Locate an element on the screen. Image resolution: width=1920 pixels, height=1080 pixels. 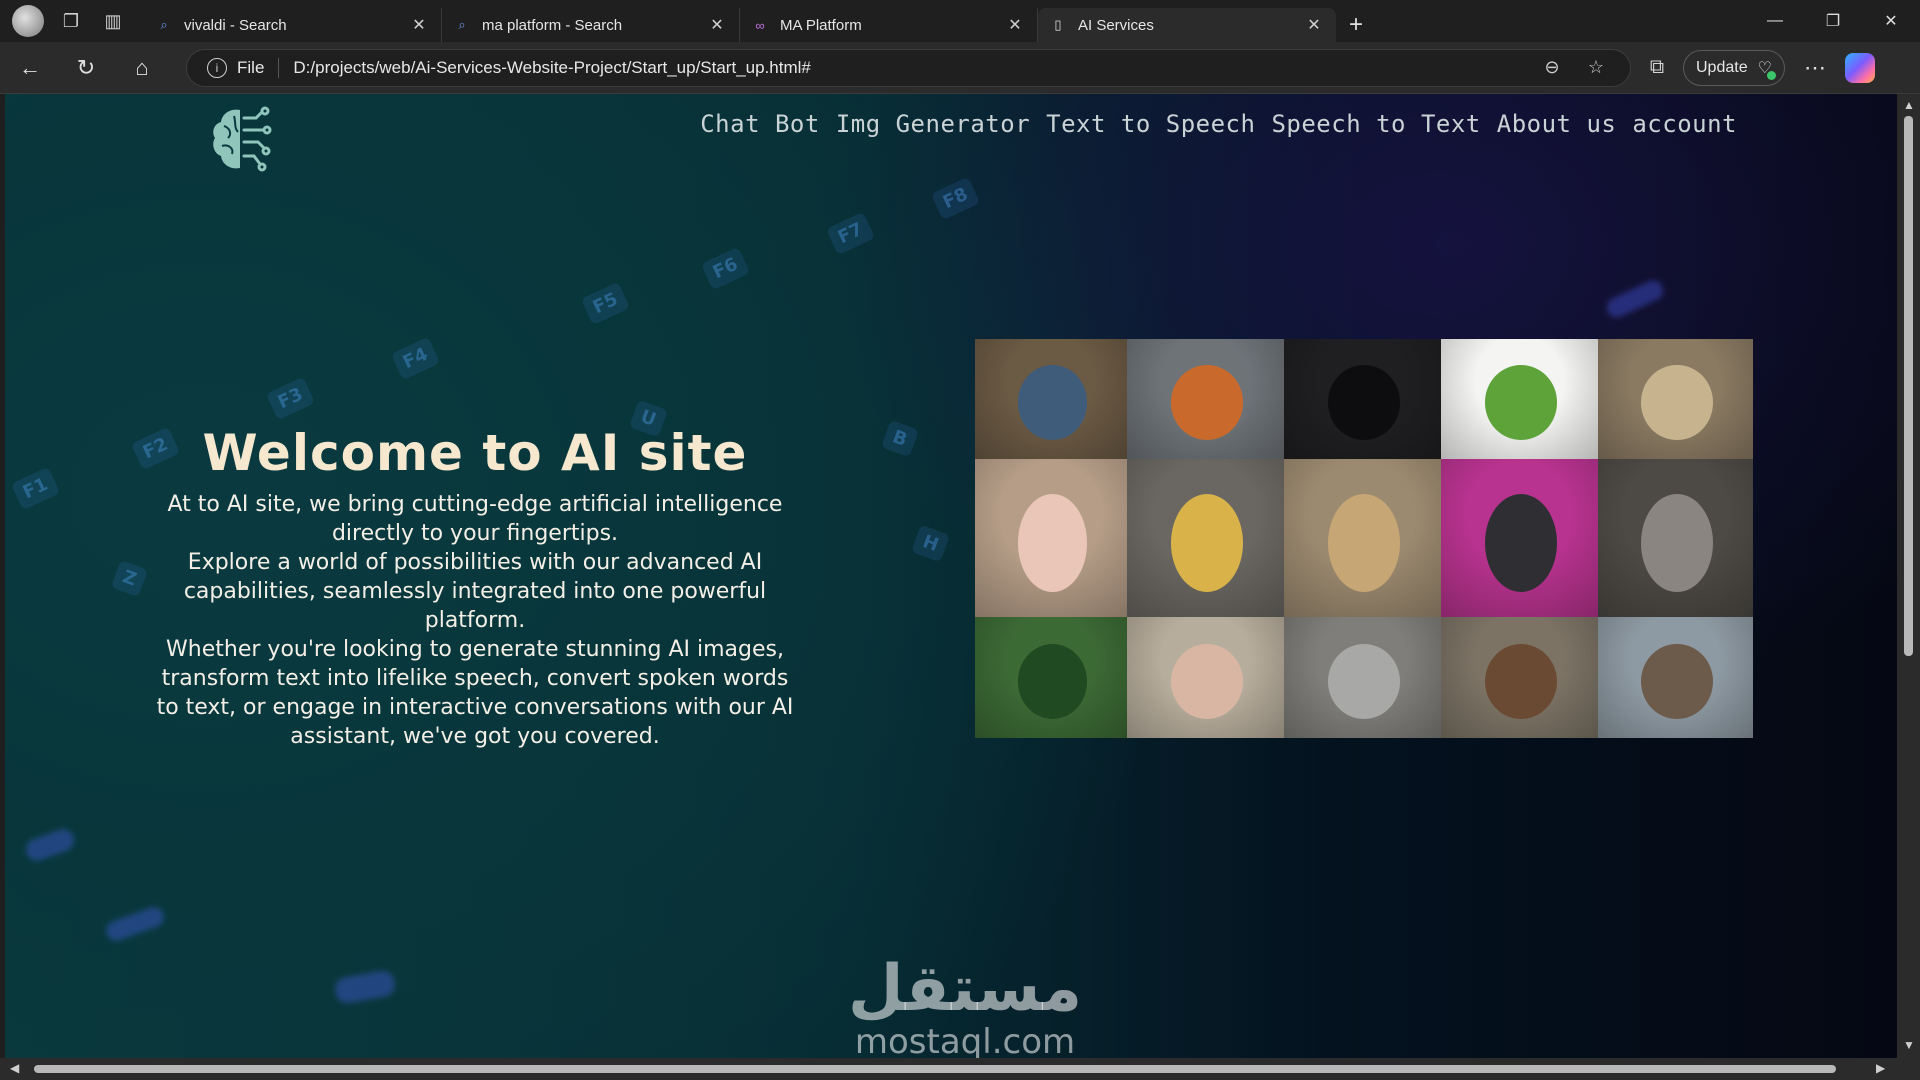
keyboard-key: F6 is located at coordinates (725, 268).